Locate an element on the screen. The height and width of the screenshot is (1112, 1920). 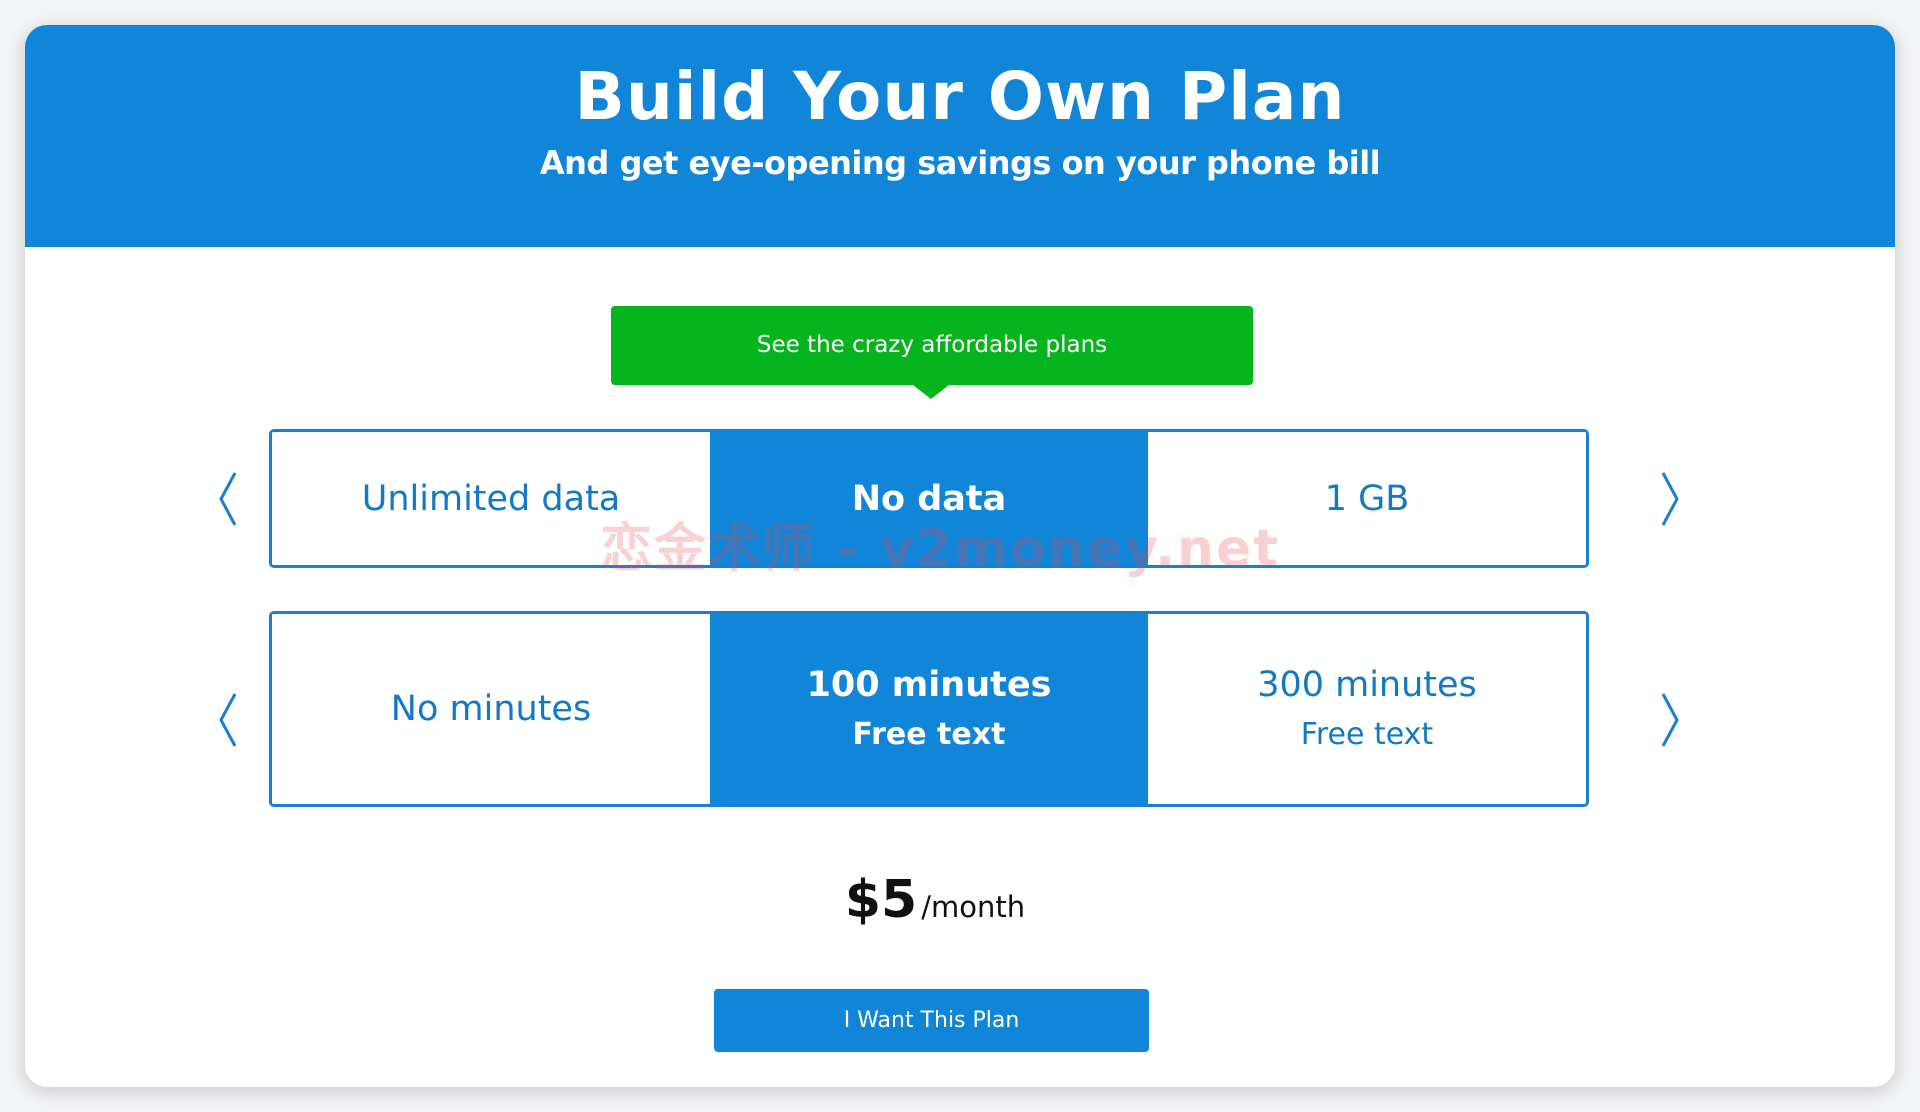
minutes-option-label: No minutes is located at coordinates (491, 709).